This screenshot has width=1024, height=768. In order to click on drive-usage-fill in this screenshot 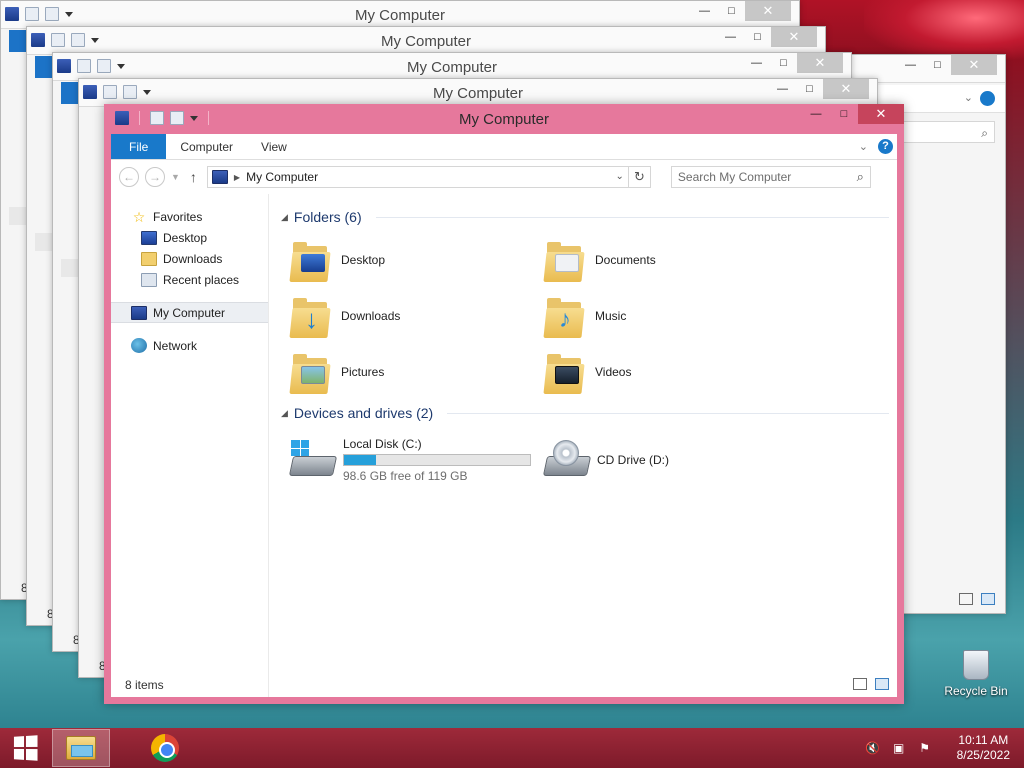, I will do `click(360, 460)`.